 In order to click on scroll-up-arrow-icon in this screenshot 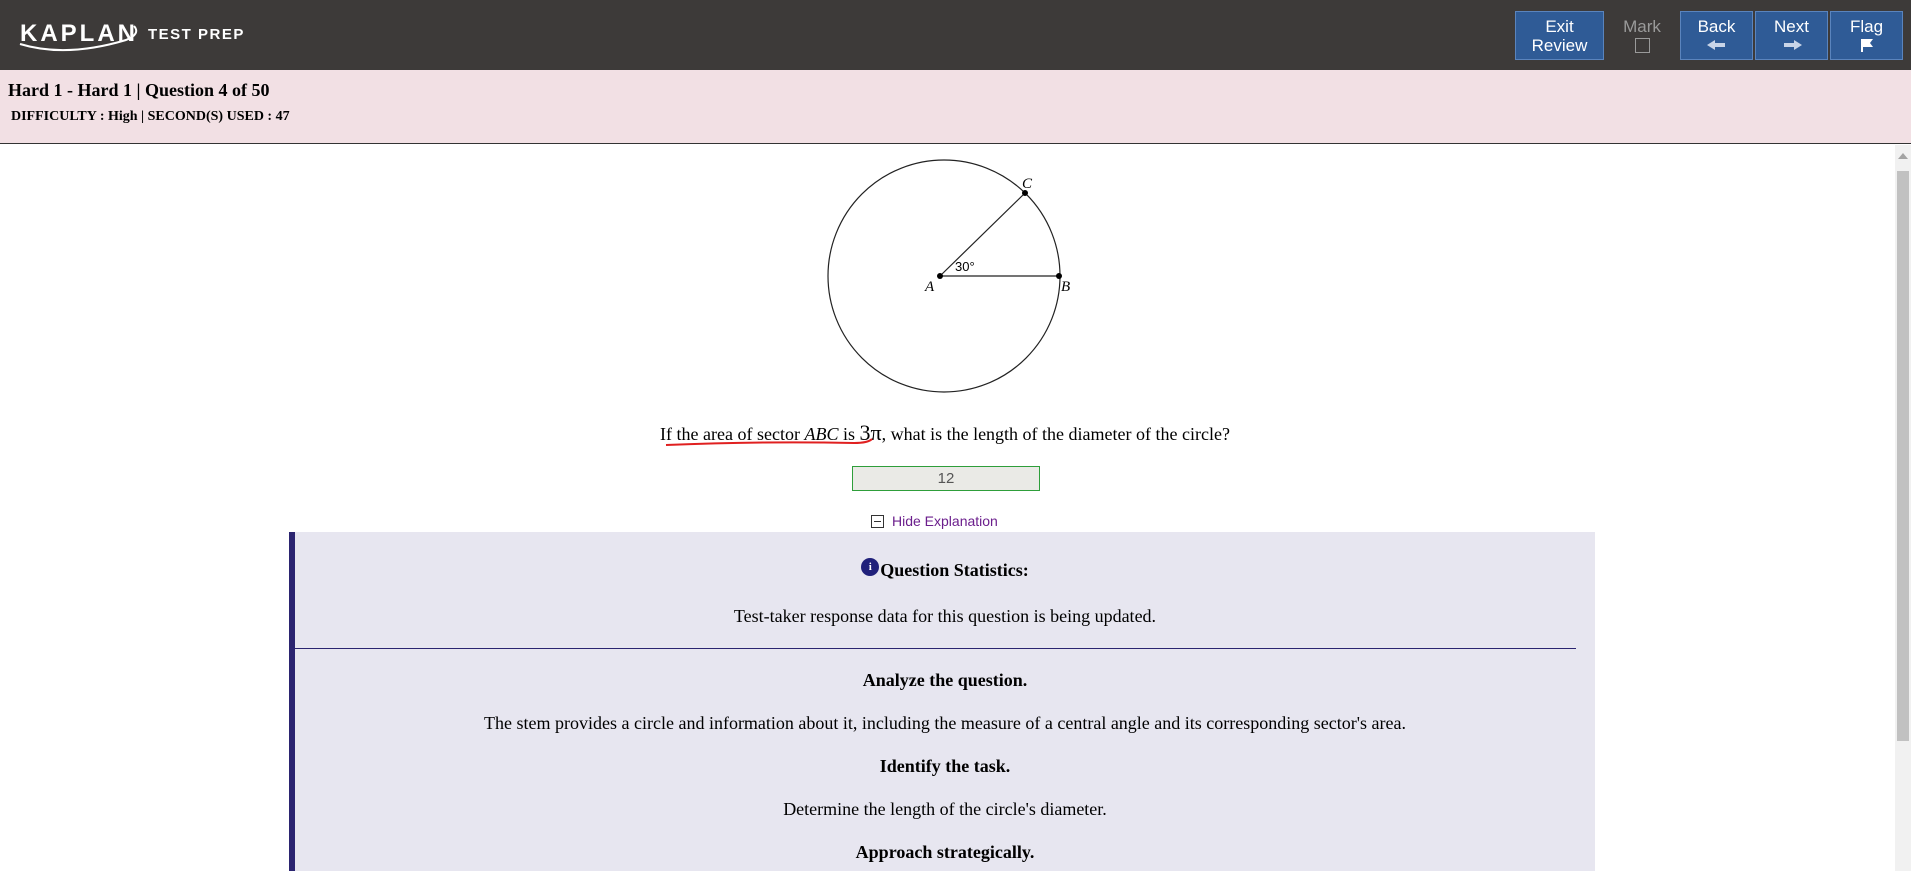, I will do `click(1903, 156)`.